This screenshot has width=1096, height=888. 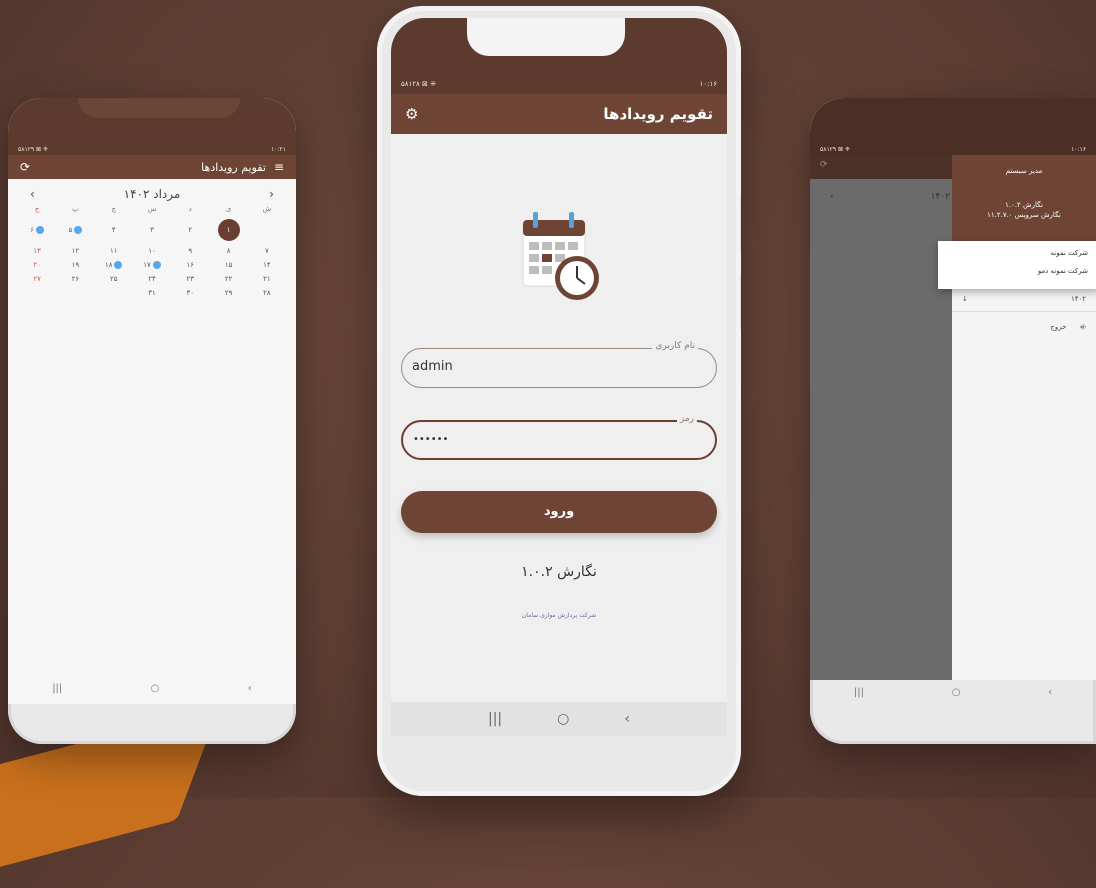 I want to click on day-cell: ۳۱, so click(x=152, y=293).